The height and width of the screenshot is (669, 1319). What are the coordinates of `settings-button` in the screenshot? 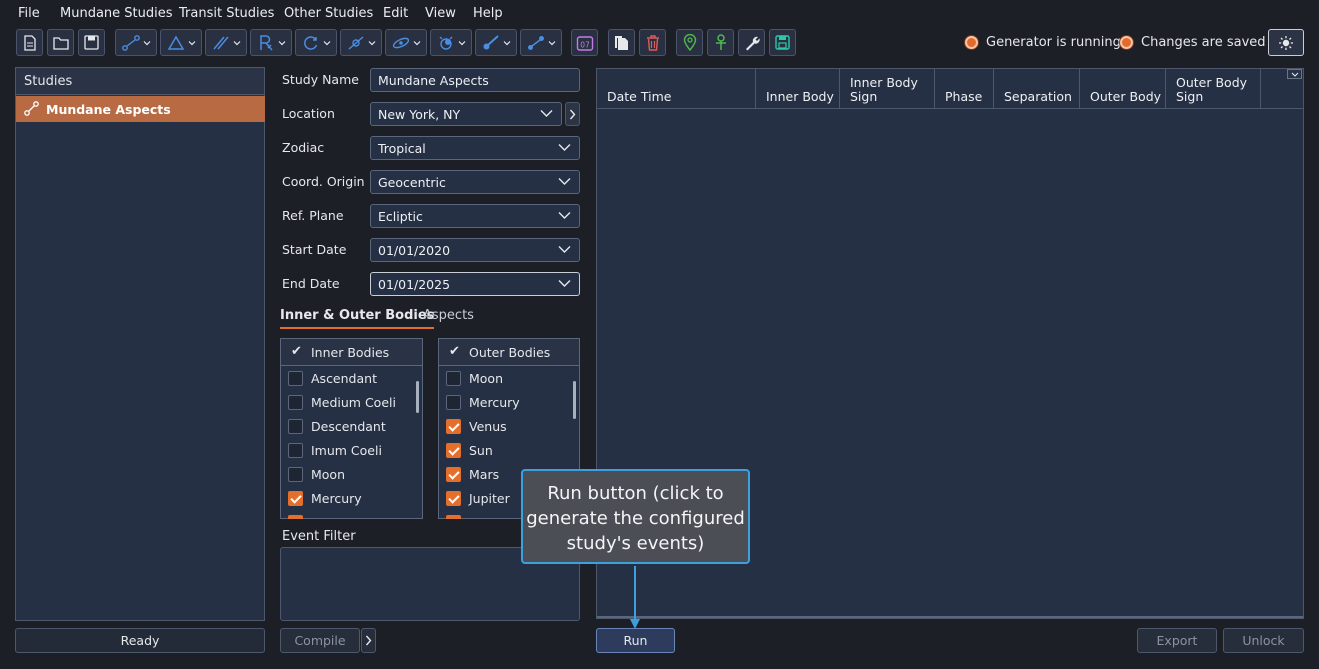 It's located at (751, 42).